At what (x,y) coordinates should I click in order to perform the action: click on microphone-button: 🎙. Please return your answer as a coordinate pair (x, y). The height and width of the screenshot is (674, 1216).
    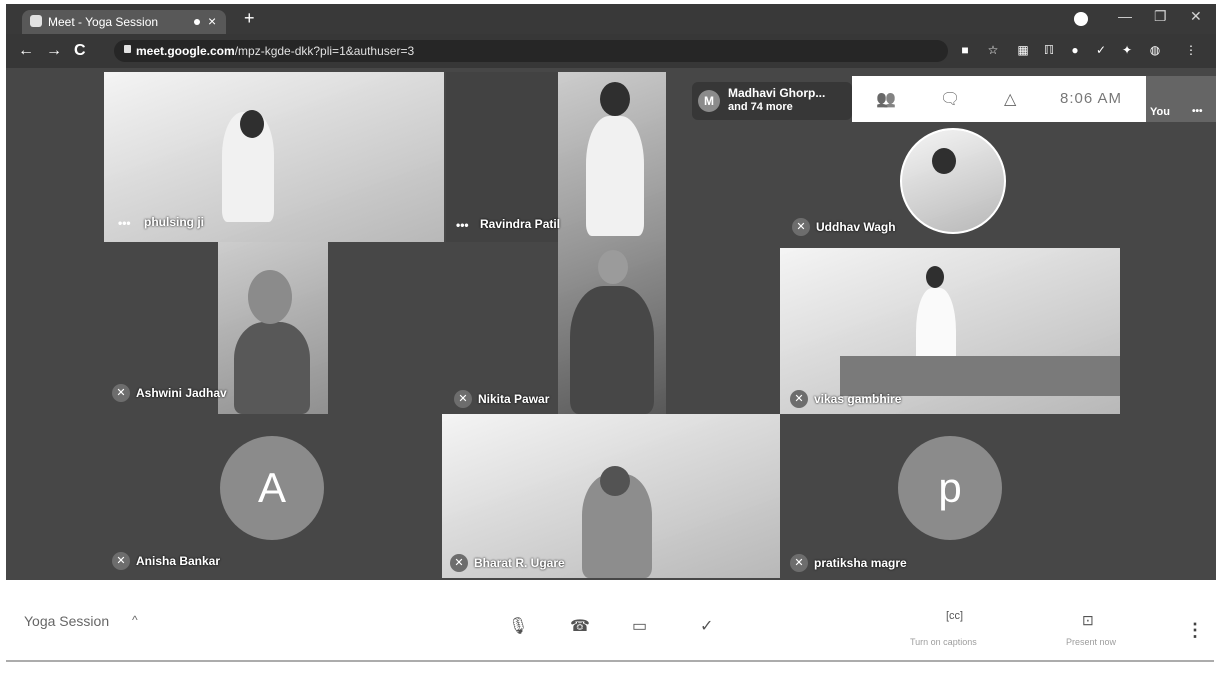
    Looking at the image, I should click on (518, 626).